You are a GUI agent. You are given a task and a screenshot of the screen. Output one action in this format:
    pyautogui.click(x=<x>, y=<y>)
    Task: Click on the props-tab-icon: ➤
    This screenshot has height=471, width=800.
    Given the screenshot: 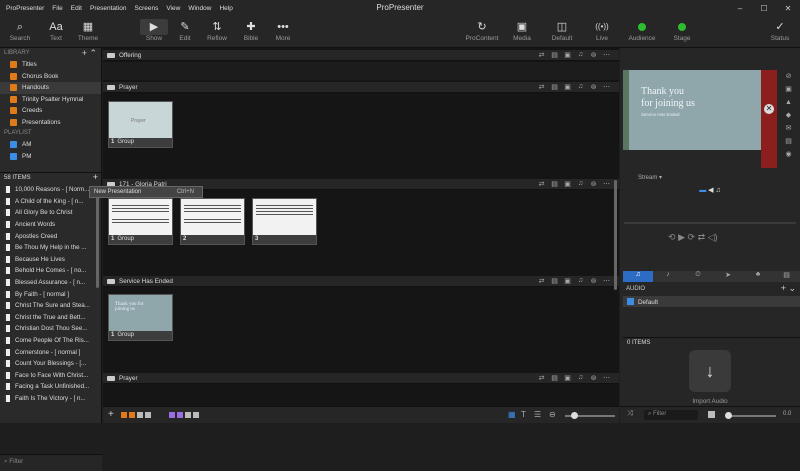 What is the action you would take?
    pyautogui.click(x=728, y=276)
    